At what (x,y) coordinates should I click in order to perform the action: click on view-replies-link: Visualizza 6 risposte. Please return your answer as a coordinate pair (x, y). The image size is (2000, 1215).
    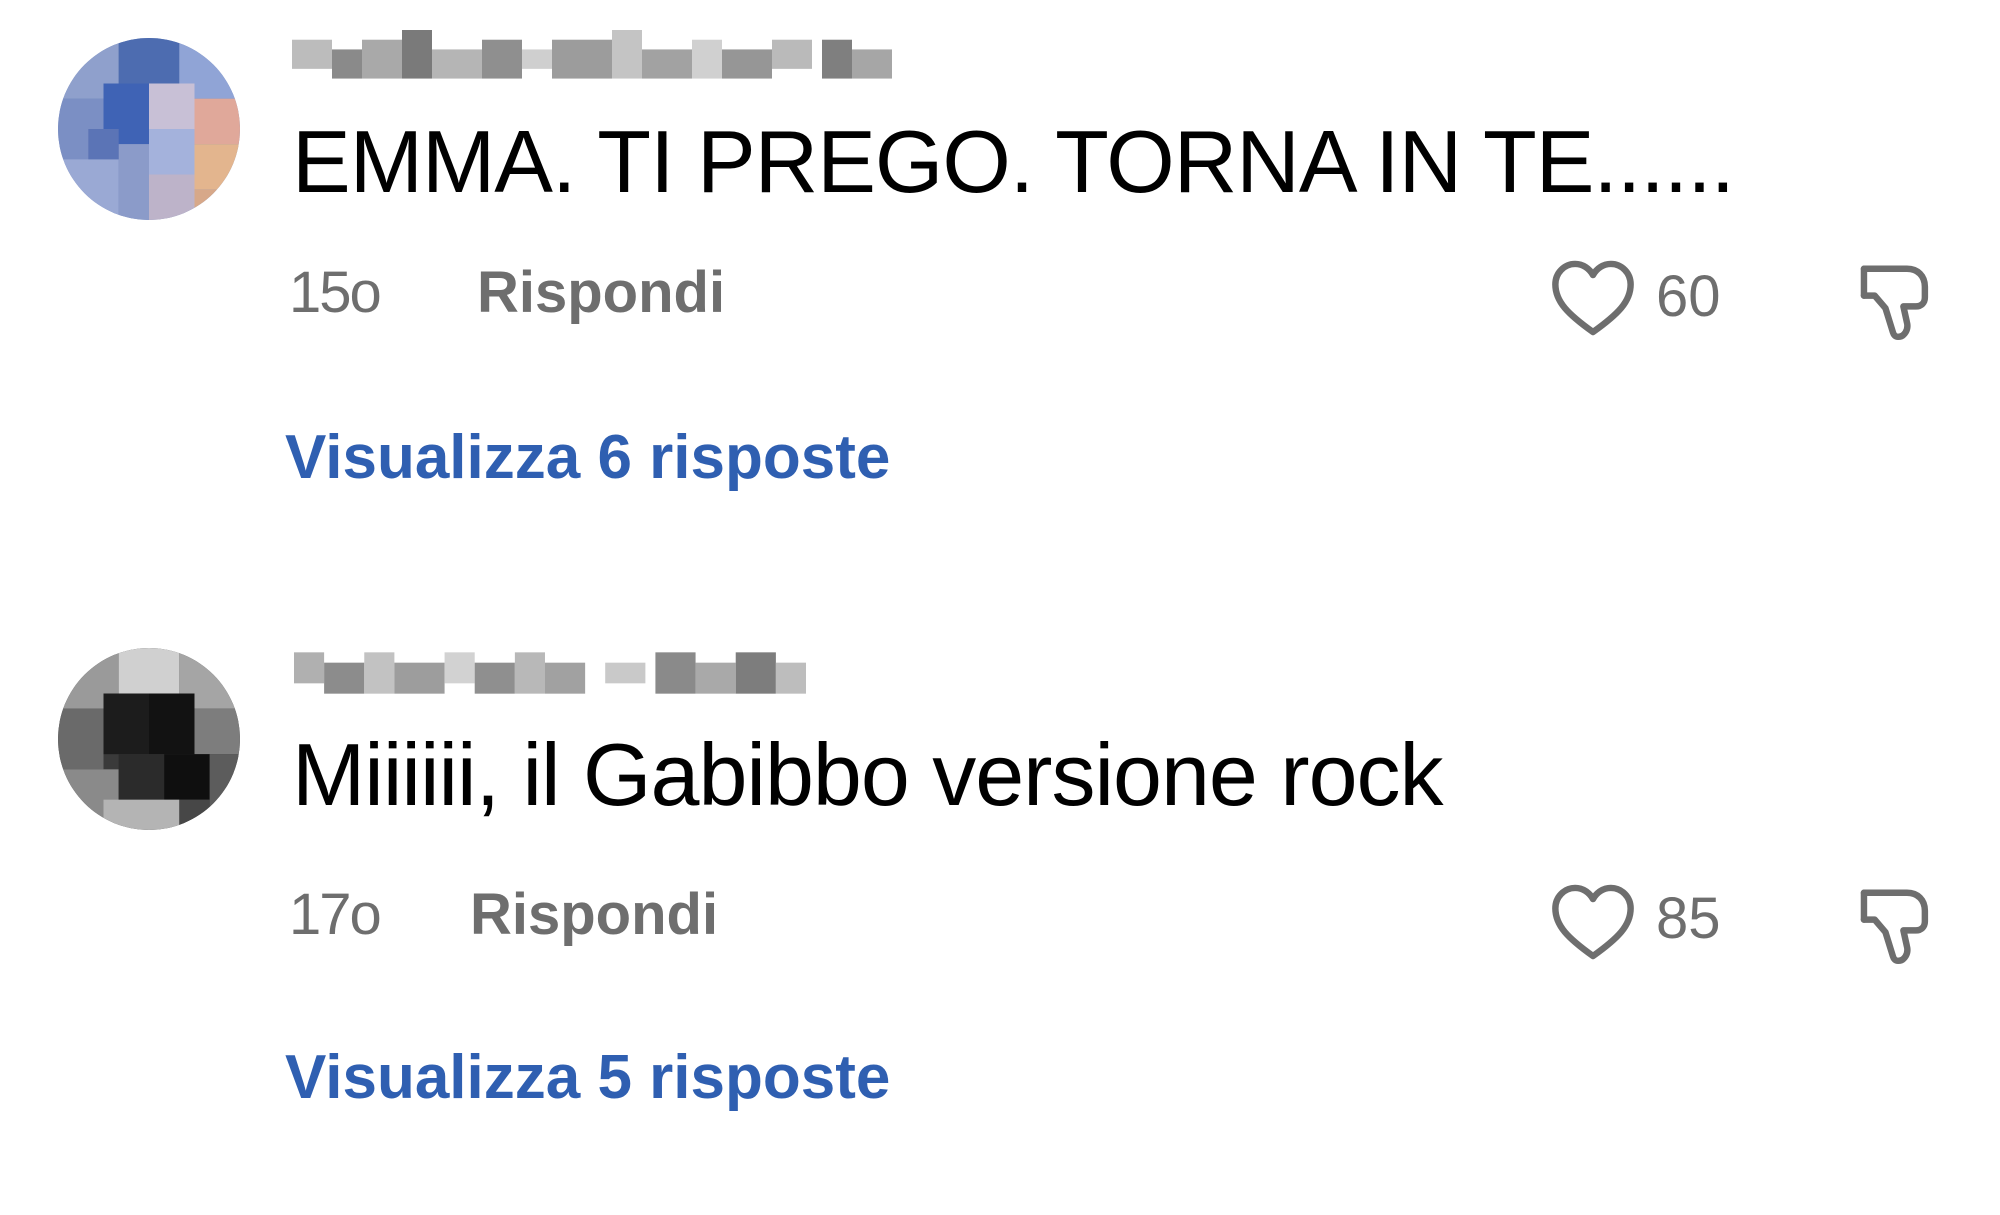
    Looking at the image, I should click on (587, 458).